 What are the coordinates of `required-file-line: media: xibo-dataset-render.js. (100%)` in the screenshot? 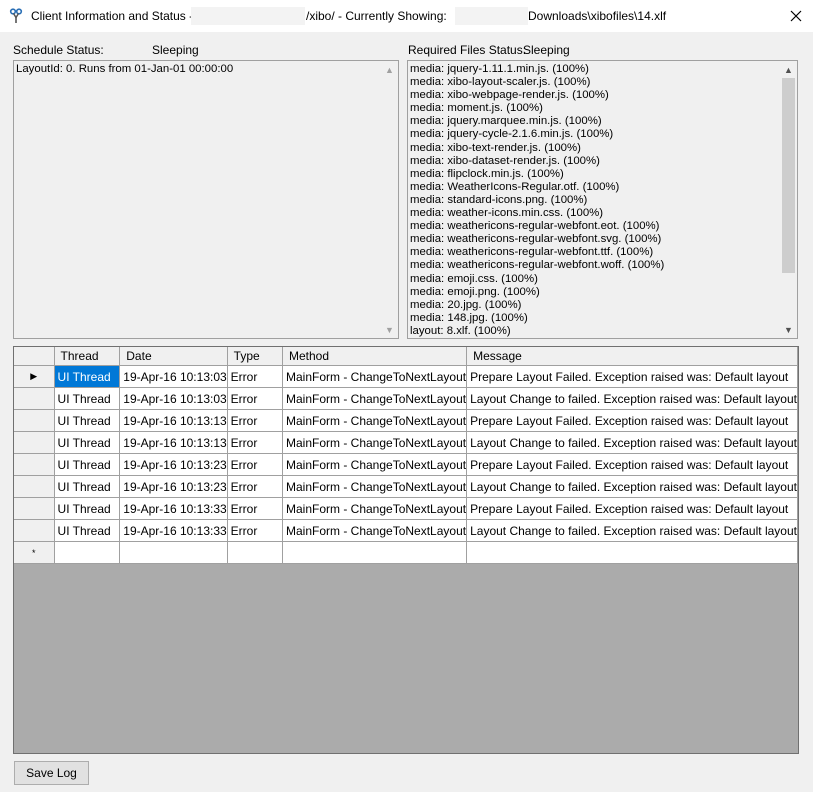 It's located at (537, 161).